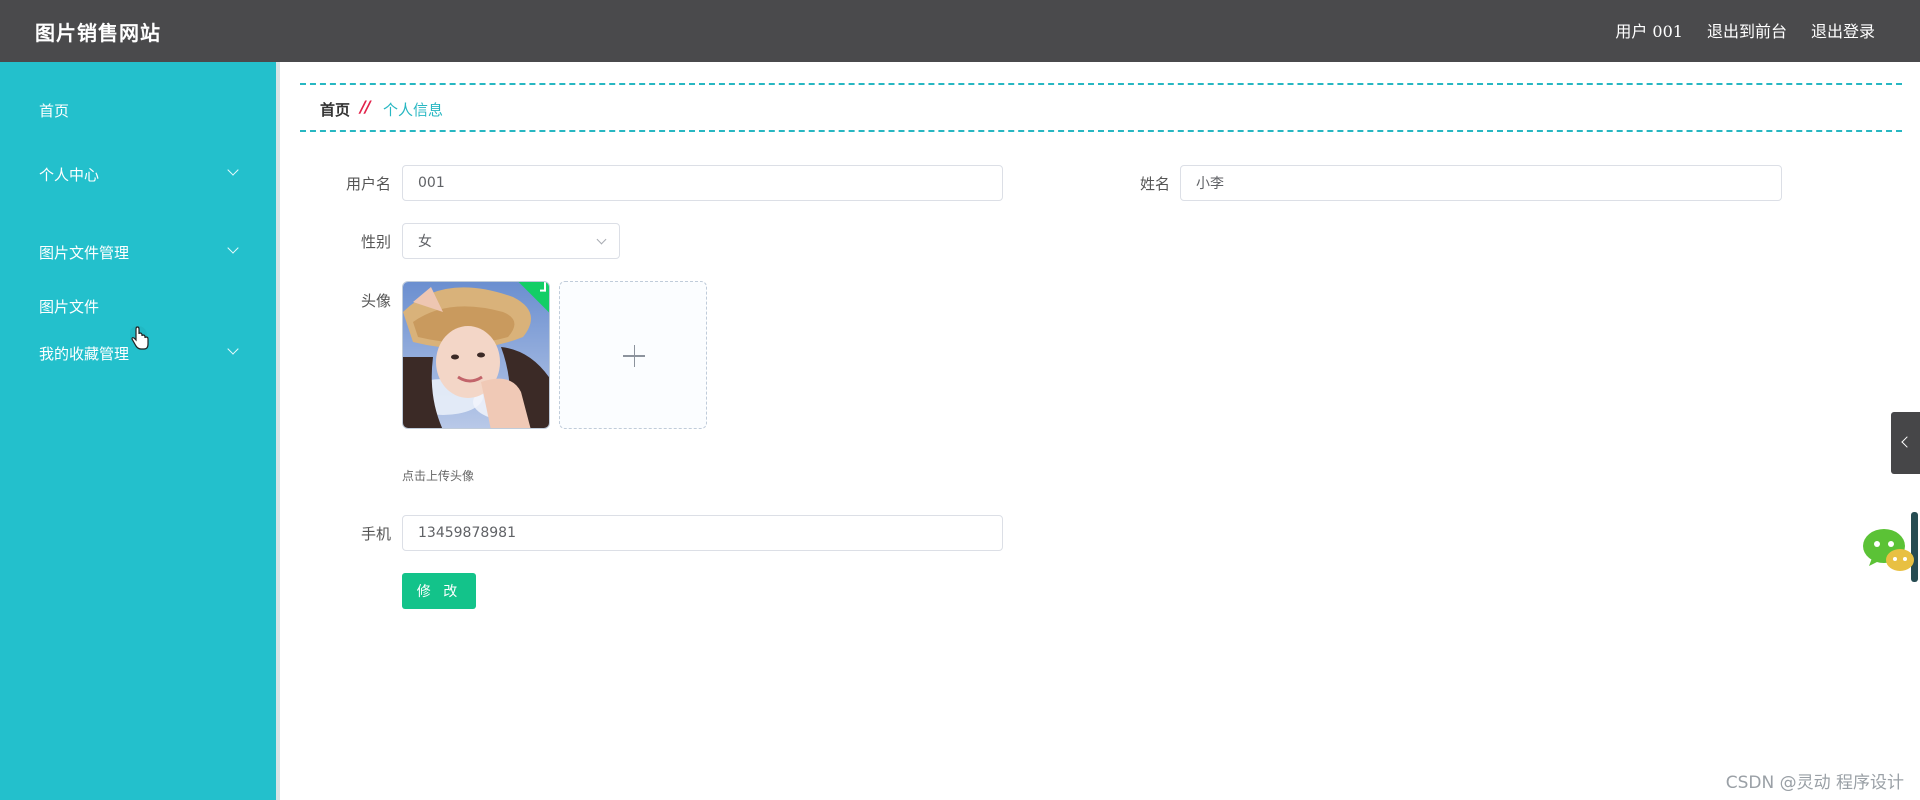 Image resolution: width=1920 pixels, height=800 pixels. I want to click on avatar-preview, so click(476, 355).